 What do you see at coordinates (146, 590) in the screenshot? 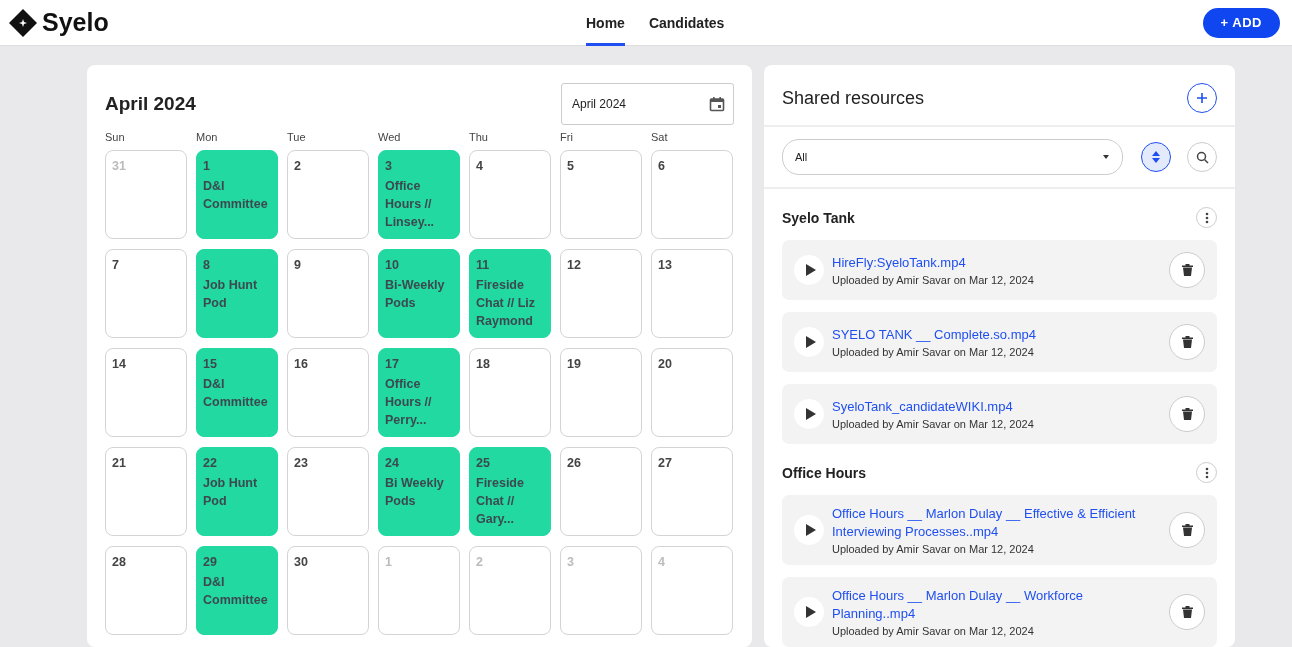
I see `day-cell: 28` at bounding box center [146, 590].